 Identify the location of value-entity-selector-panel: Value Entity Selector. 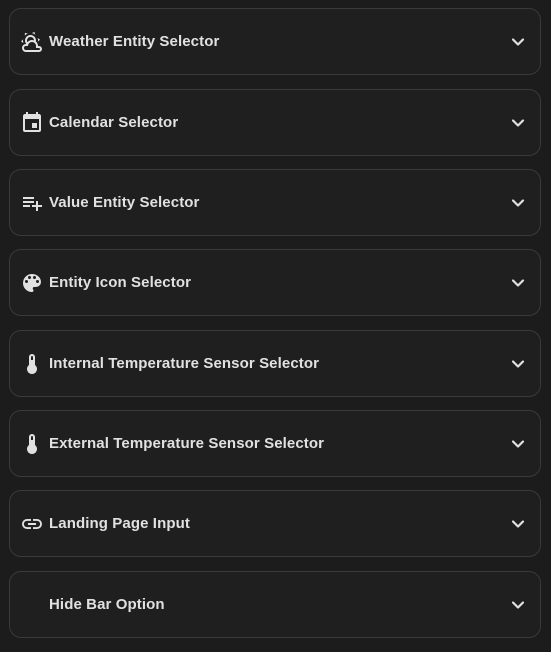
(275, 202).